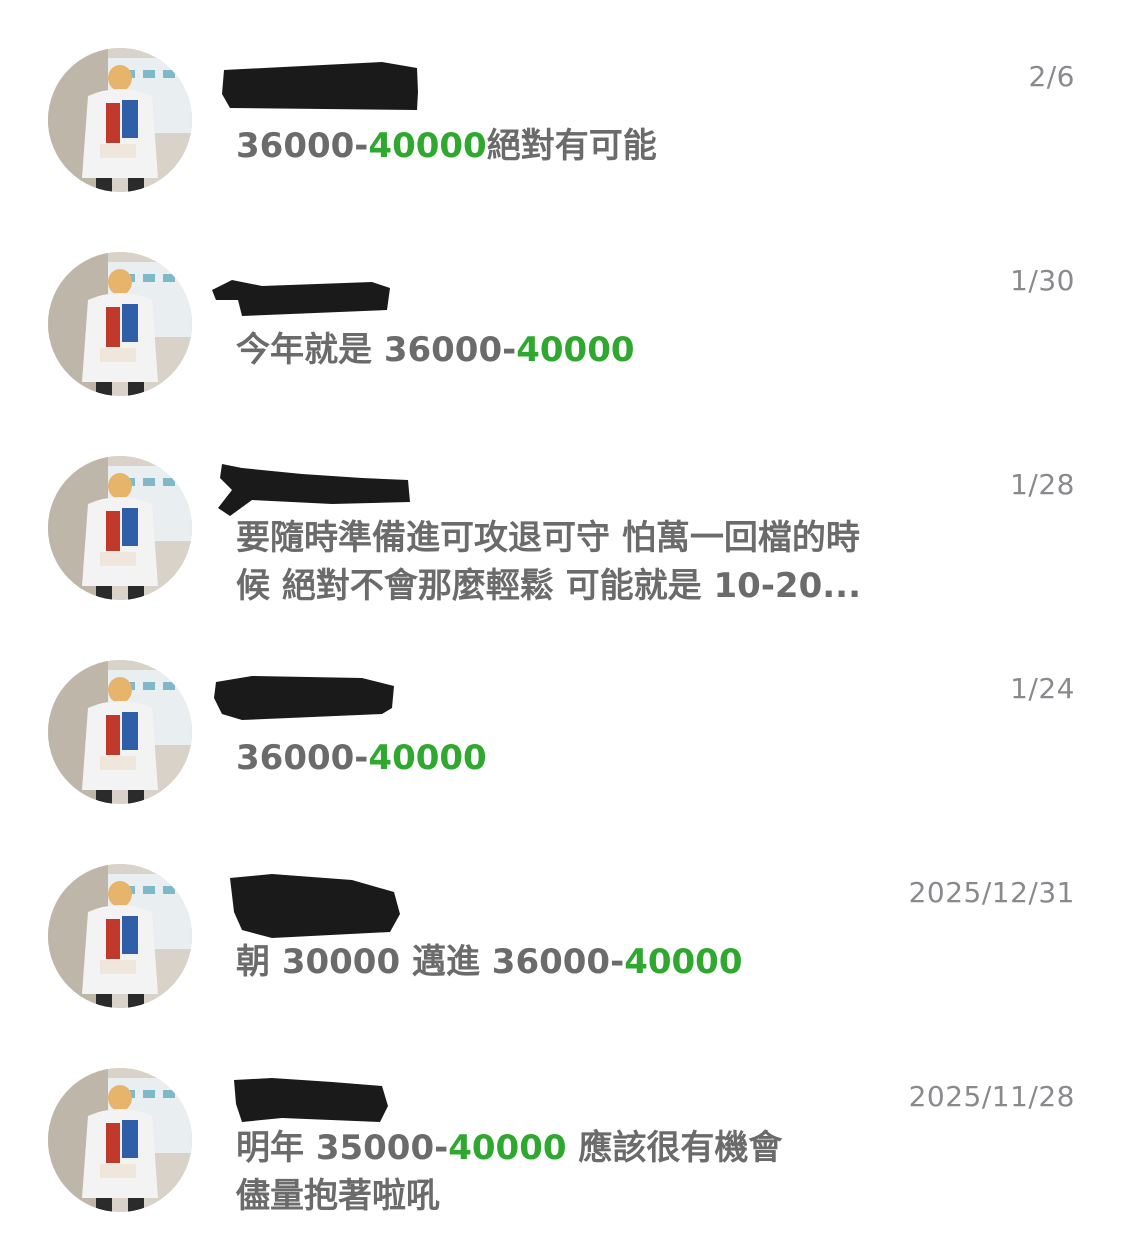 The height and width of the screenshot is (1254, 1125). What do you see at coordinates (562, 740) in the screenshot?
I see `comment-item: 1/24 36000-40000` at bounding box center [562, 740].